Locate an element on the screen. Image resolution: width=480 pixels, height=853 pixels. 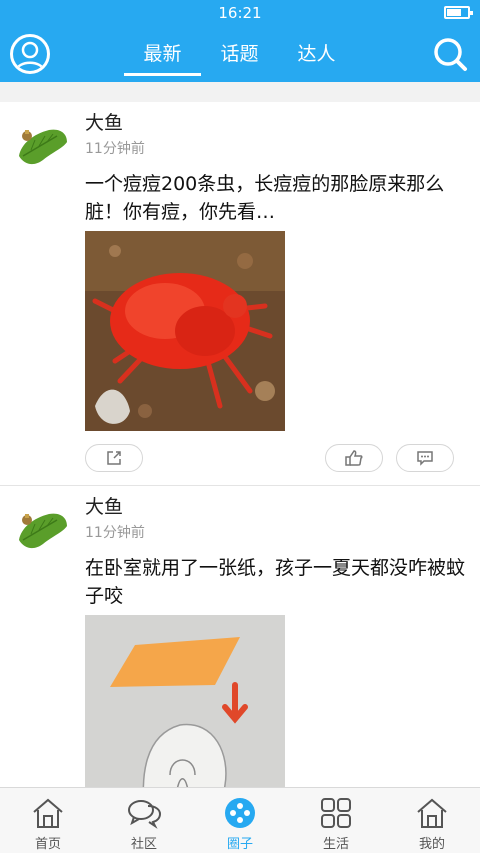
feed-top-gap is located at coordinates (240, 92).